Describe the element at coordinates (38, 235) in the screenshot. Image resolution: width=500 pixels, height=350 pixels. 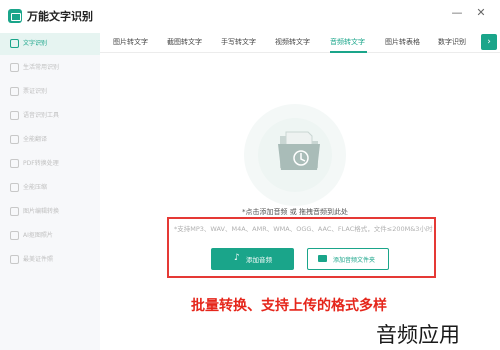
I see `sidebar-item-label: AI抠图照片` at that location.